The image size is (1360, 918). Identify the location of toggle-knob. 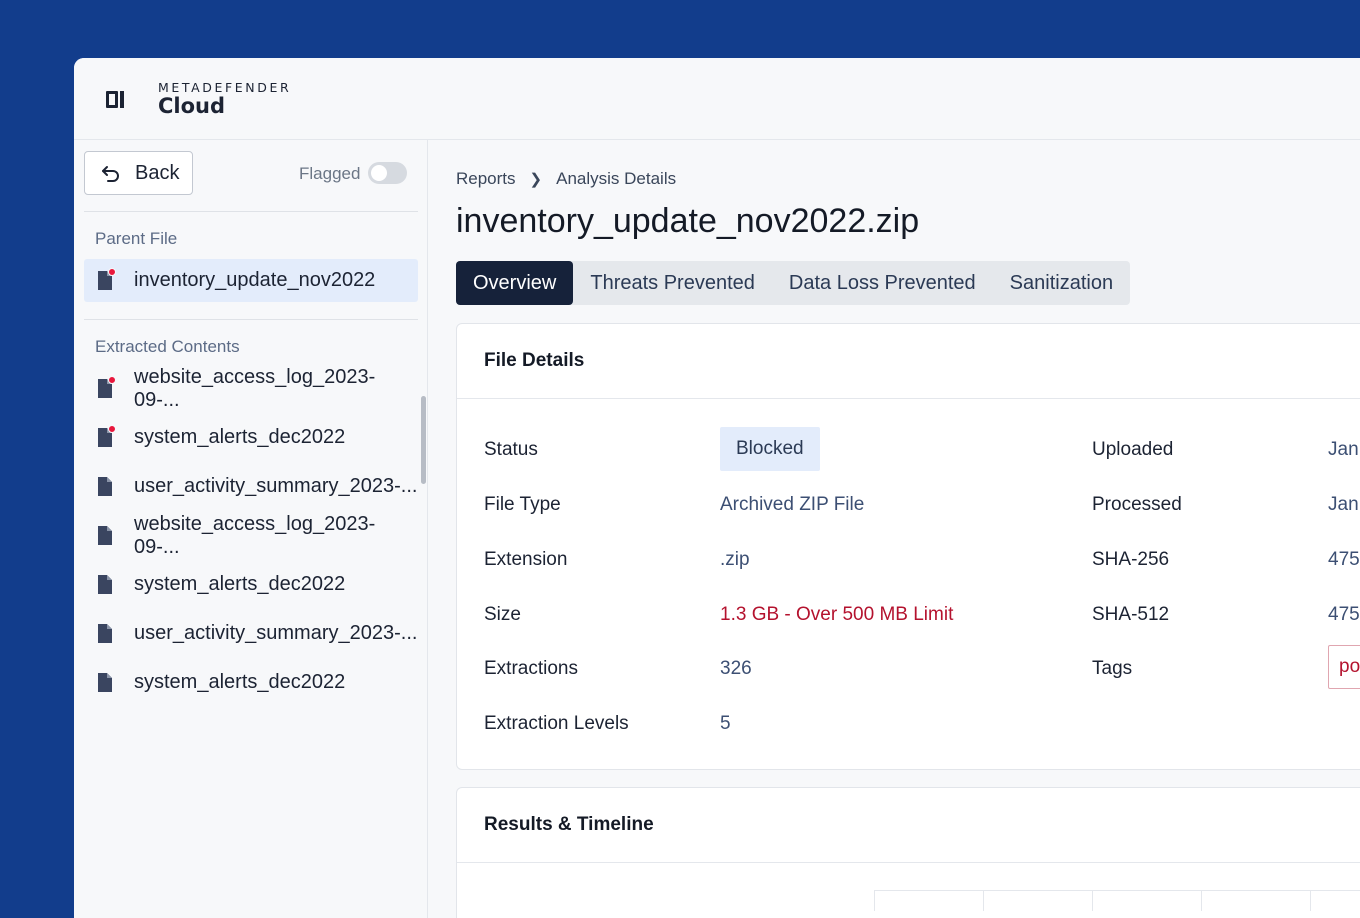
(379, 173).